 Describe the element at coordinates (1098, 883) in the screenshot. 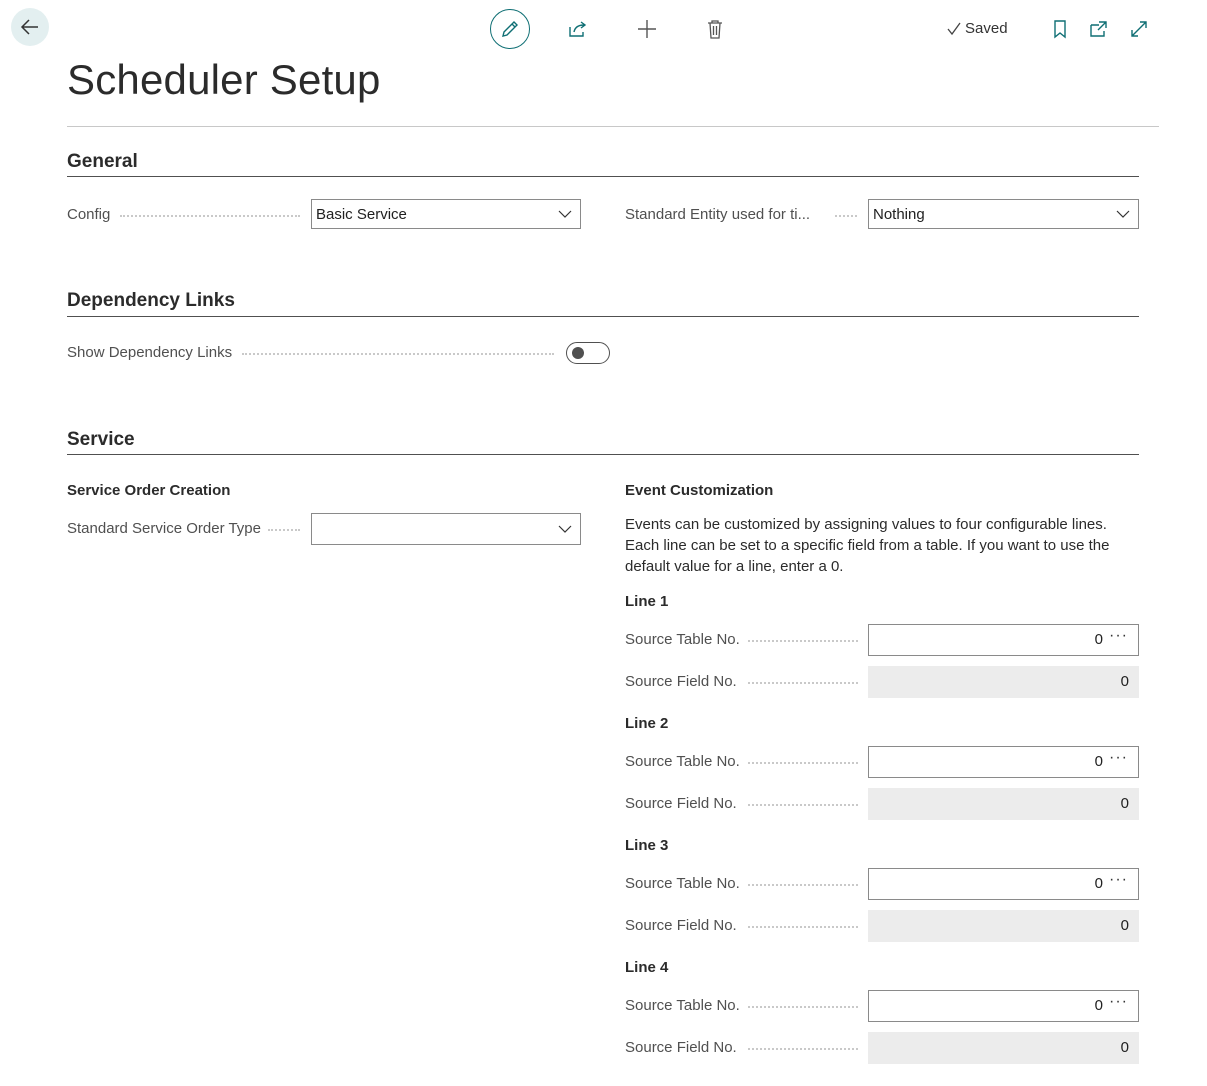

I see `line-3-source-table-value: 0` at that location.